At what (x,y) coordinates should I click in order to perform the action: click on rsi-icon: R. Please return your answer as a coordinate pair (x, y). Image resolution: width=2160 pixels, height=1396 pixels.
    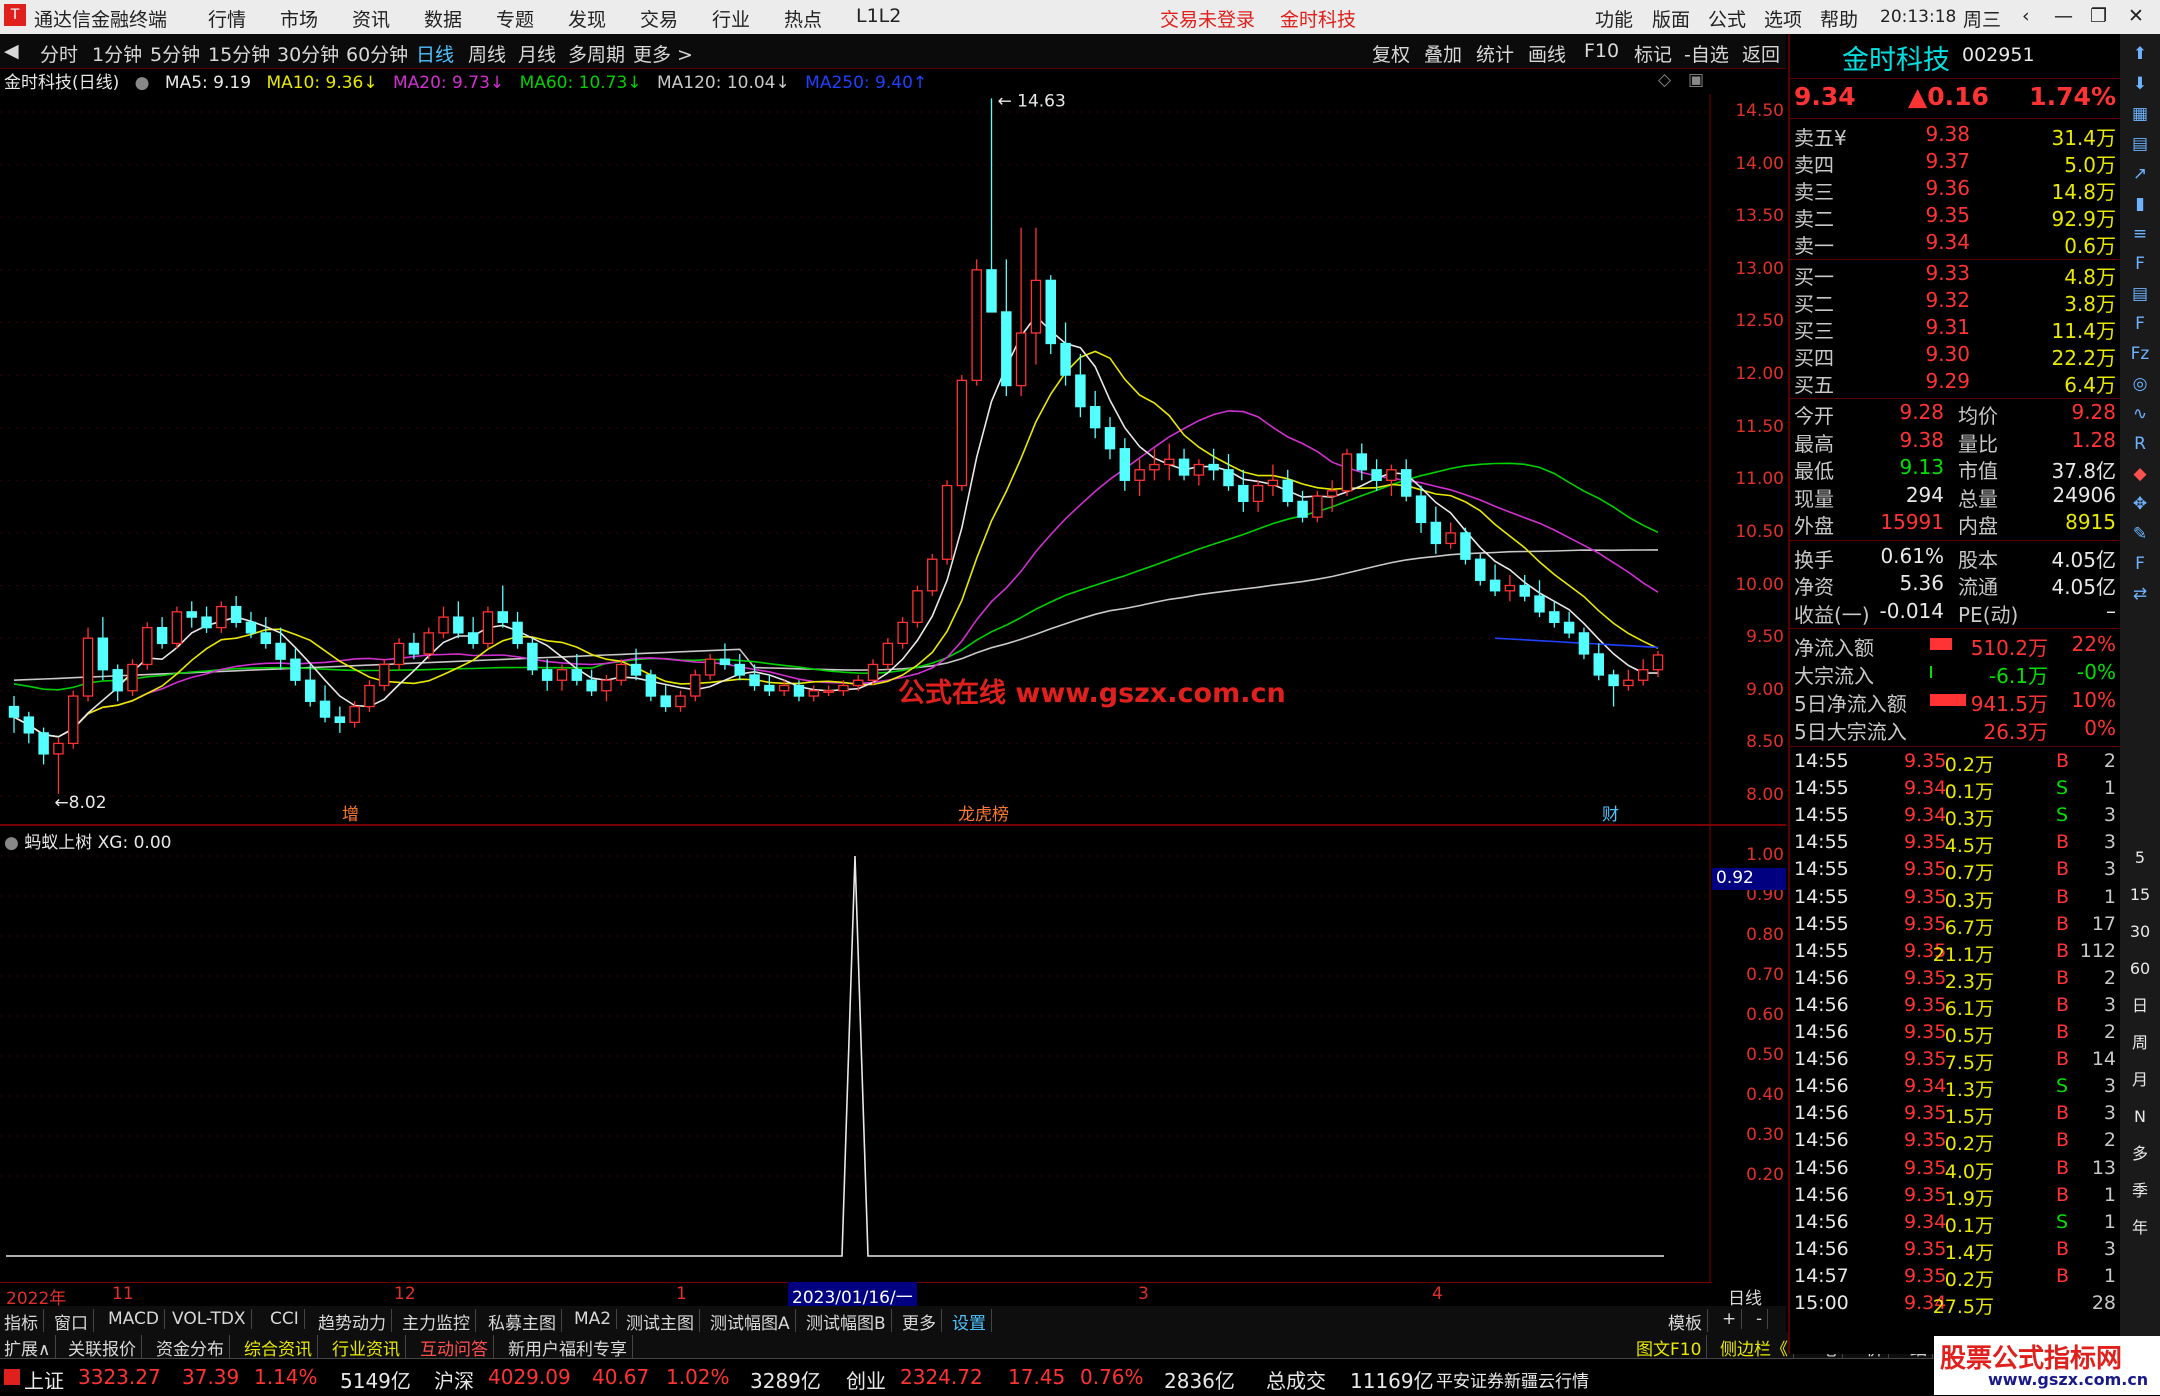
    Looking at the image, I should click on (2140, 444).